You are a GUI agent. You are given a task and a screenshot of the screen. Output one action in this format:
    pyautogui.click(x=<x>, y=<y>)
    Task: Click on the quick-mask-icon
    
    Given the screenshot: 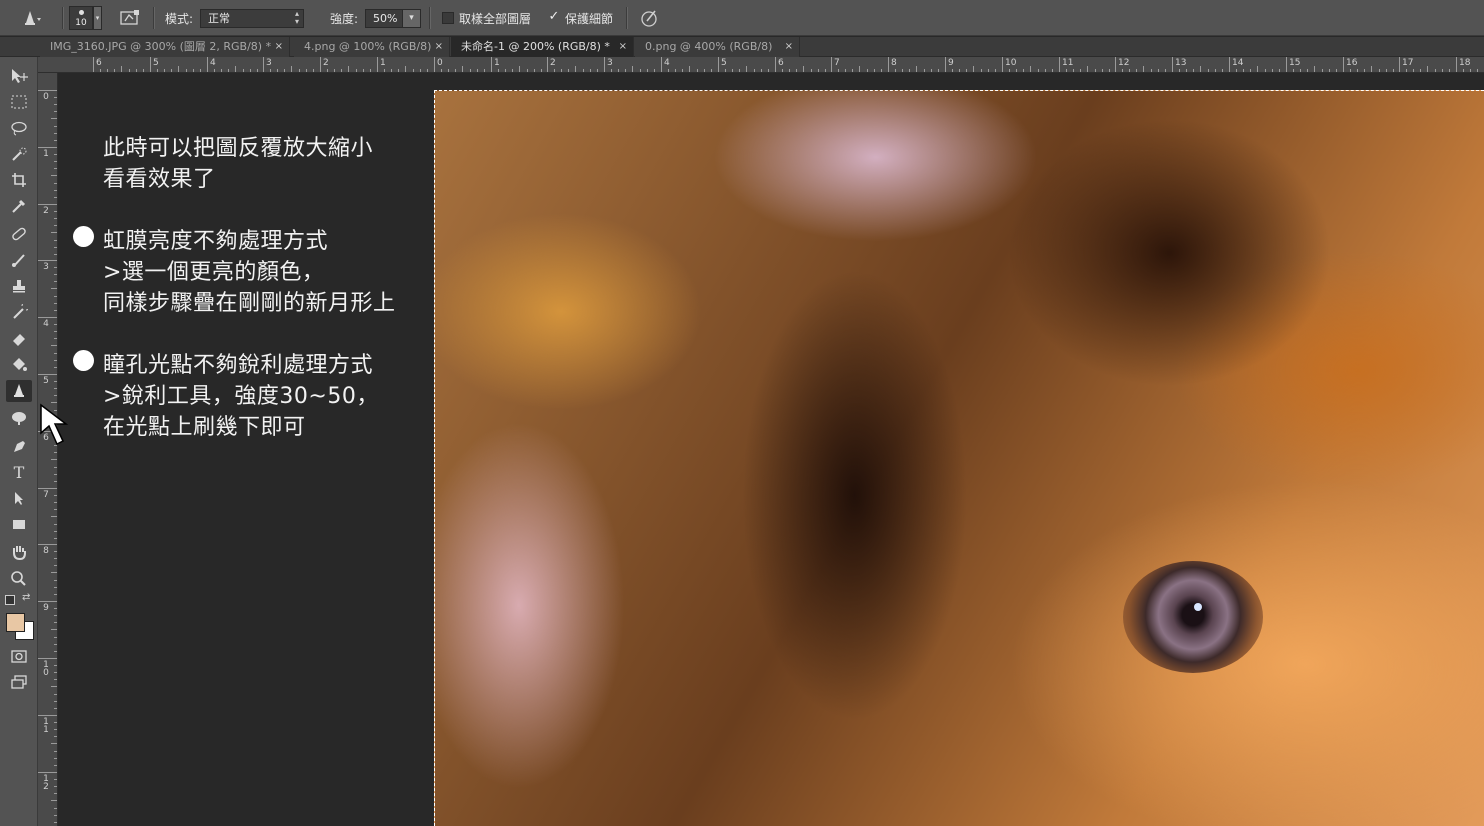 What is the action you would take?
    pyautogui.click(x=19, y=656)
    